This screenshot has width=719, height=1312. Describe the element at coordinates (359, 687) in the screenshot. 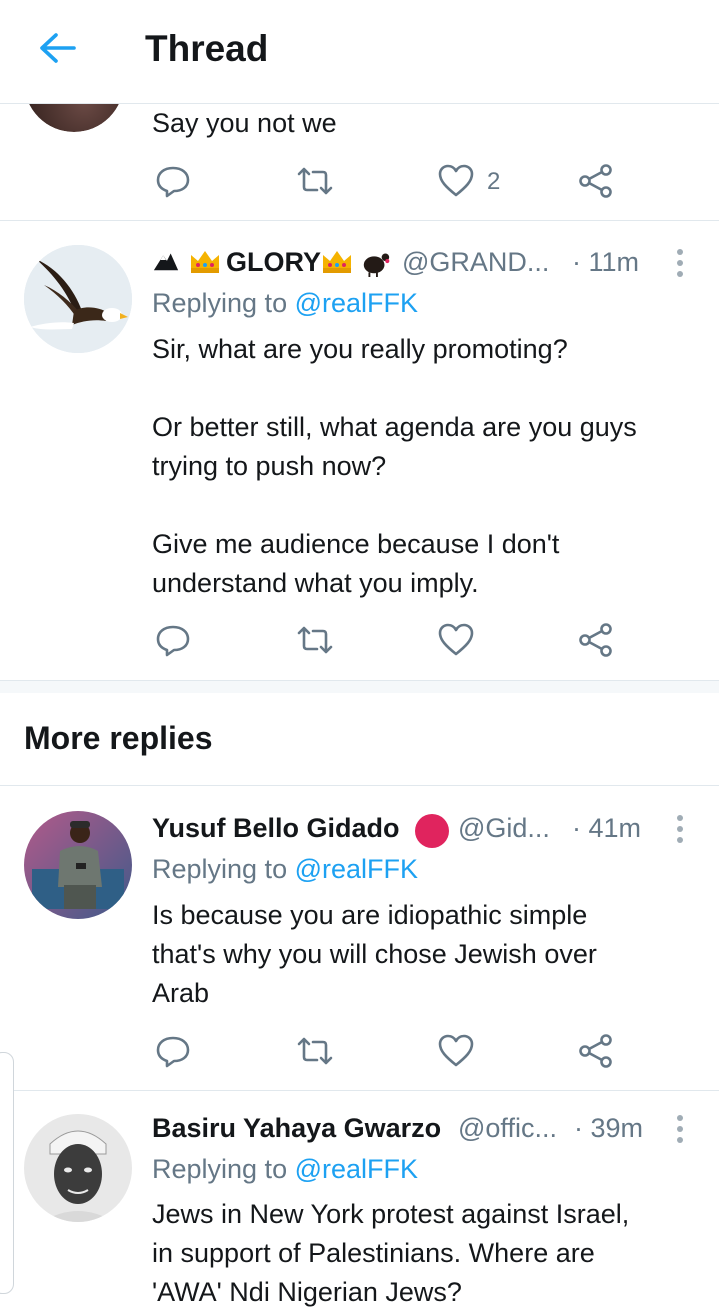

I see `section-gap` at that location.